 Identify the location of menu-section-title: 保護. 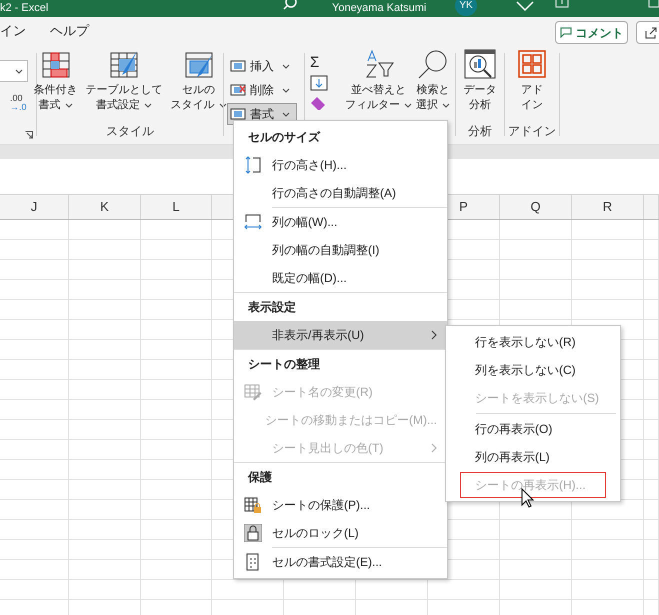
(259, 477).